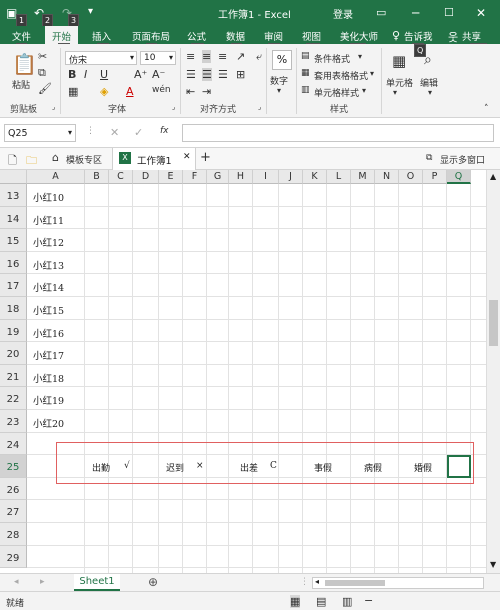  I want to click on add-tab-button: +, so click(205, 157).